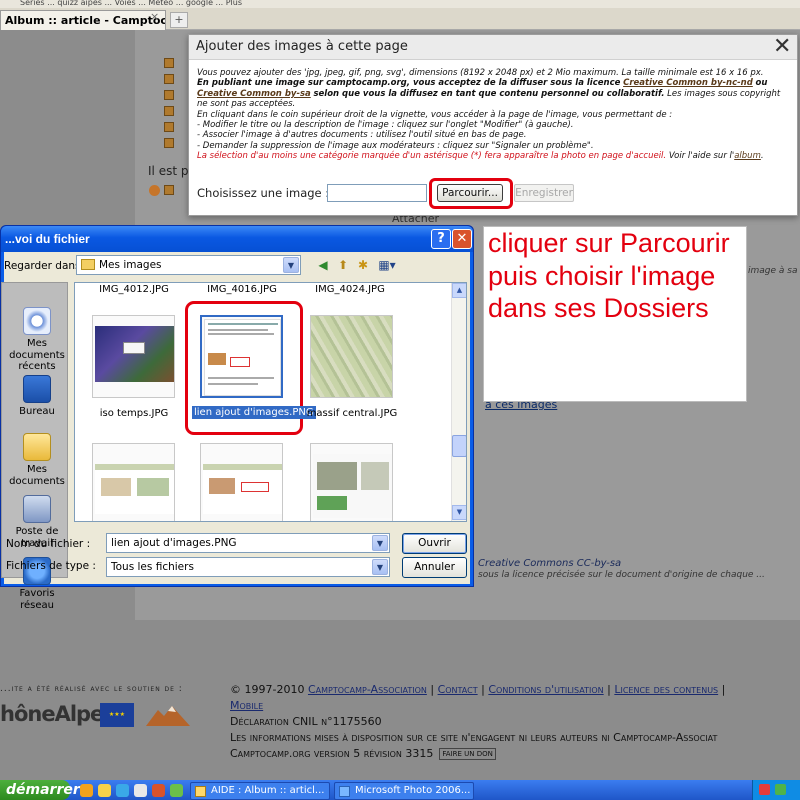 The height and width of the screenshot is (800, 800). What do you see at coordinates (134, 413) in the screenshot?
I see `file-name-label: iso temps.JPG` at bounding box center [134, 413].